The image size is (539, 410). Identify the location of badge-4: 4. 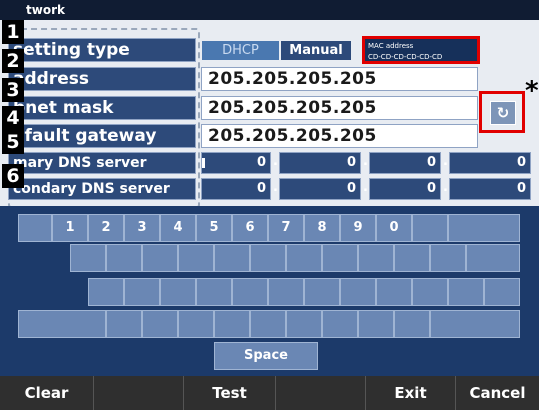
(13, 118).